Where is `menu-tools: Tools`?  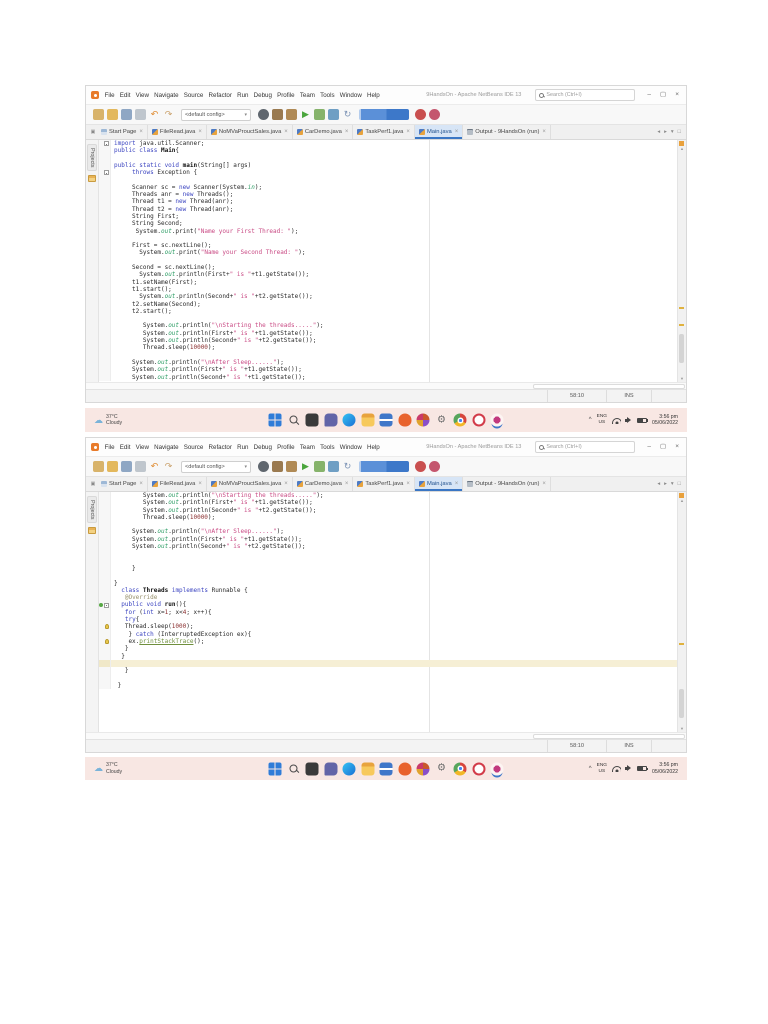
menu-tools: Tools is located at coordinates (328, 95).